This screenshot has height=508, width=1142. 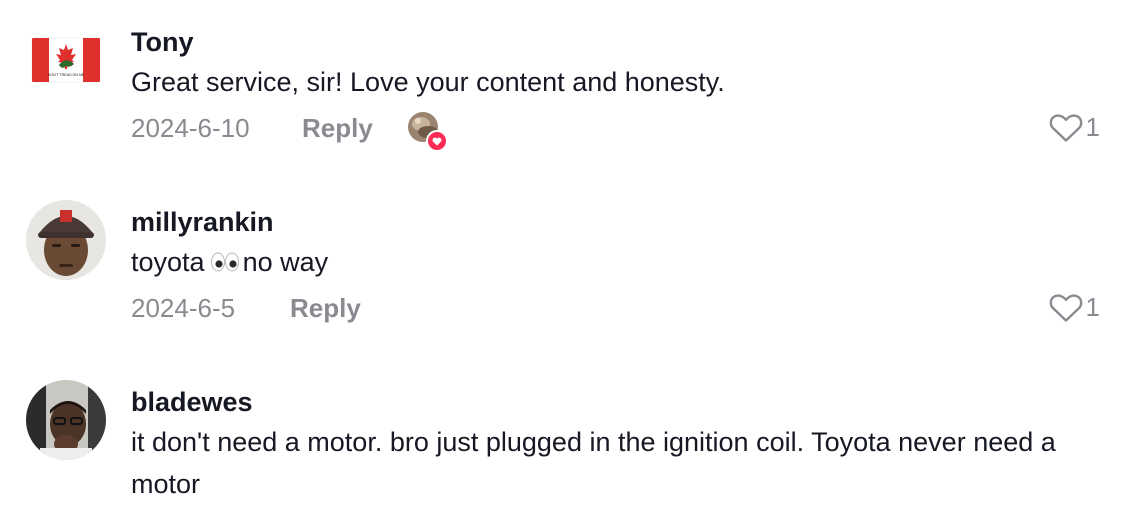 I want to click on avatar: DON'T TREAD ON ME, so click(x=66, y=60).